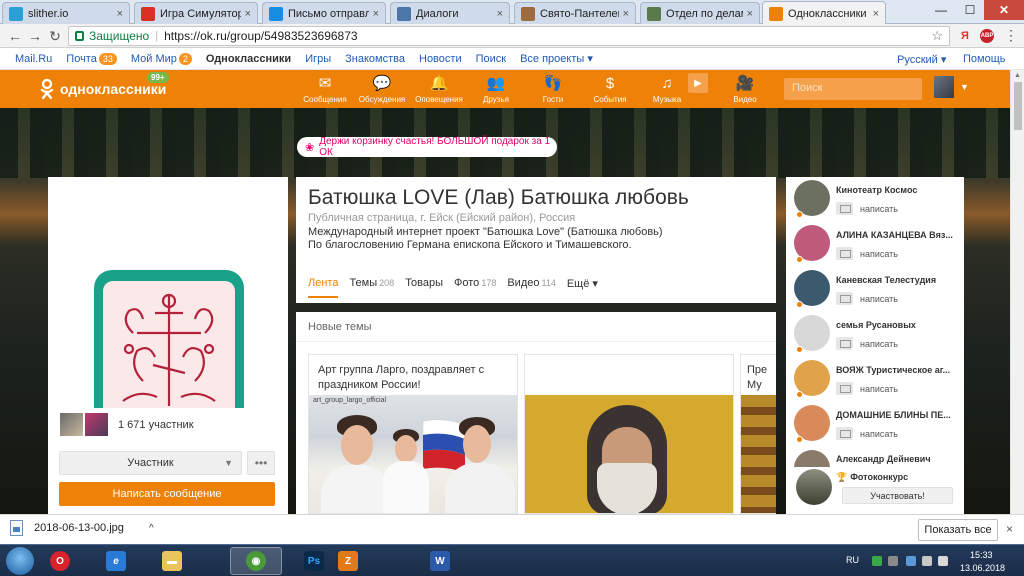 The width and height of the screenshot is (1024, 576). Describe the element at coordinates (496, 88) in the screenshot. I see `nav-friends: 👥 Друзья` at that location.